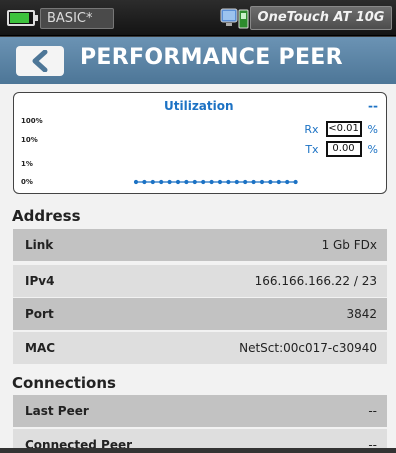 This screenshot has height=453, width=396. What do you see at coordinates (235, 19) in the screenshot?
I see `network-status-icon` at bounding box center [235, 19].